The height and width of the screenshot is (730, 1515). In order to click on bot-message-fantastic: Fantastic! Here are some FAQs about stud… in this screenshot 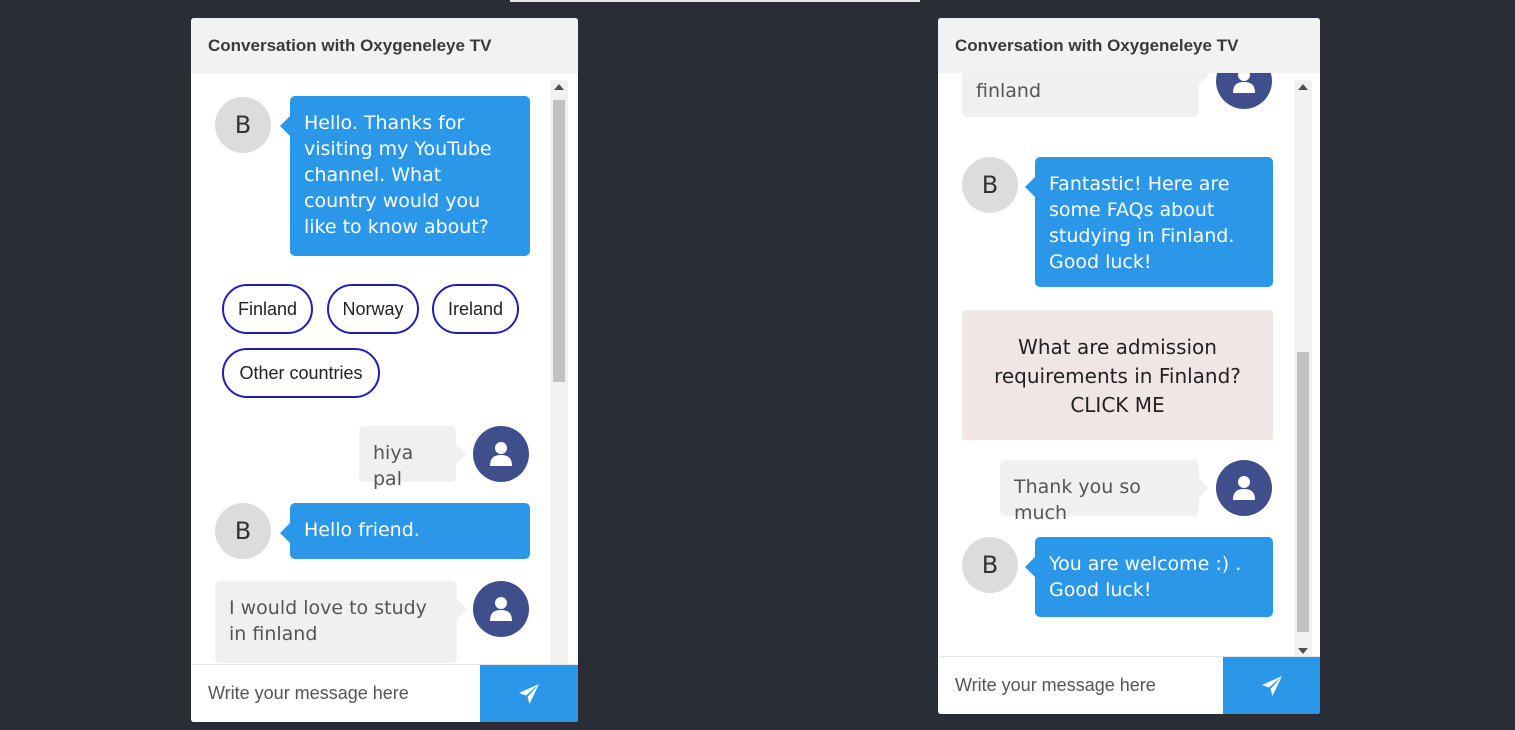, I will do `click(1149, 222)`.